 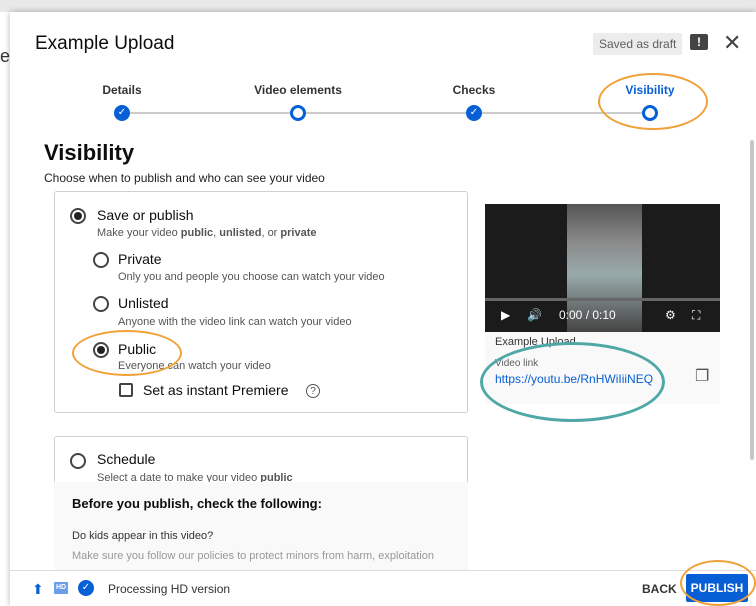 What do you see at coordinates (89, 152) in the screenshot?
I see `visibility-heading: Visibility` at bounding box center [89, 152].